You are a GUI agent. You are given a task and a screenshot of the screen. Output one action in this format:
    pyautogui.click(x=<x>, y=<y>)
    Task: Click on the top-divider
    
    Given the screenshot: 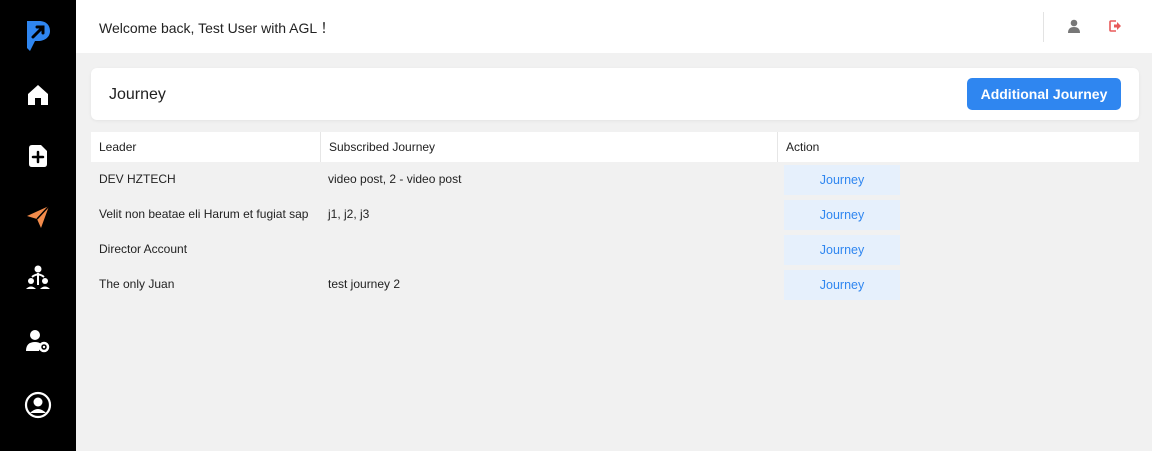 What is the action you would take?
    pyautogui.click(x=1043, y=27)
    